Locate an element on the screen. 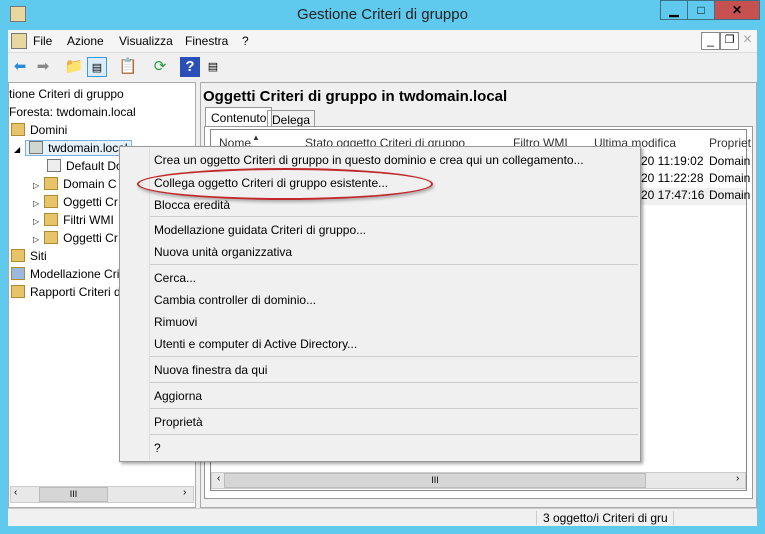 The image size is (765, 534). cell-modified: 20 11:19:02 is located at coordinates (672, 161).